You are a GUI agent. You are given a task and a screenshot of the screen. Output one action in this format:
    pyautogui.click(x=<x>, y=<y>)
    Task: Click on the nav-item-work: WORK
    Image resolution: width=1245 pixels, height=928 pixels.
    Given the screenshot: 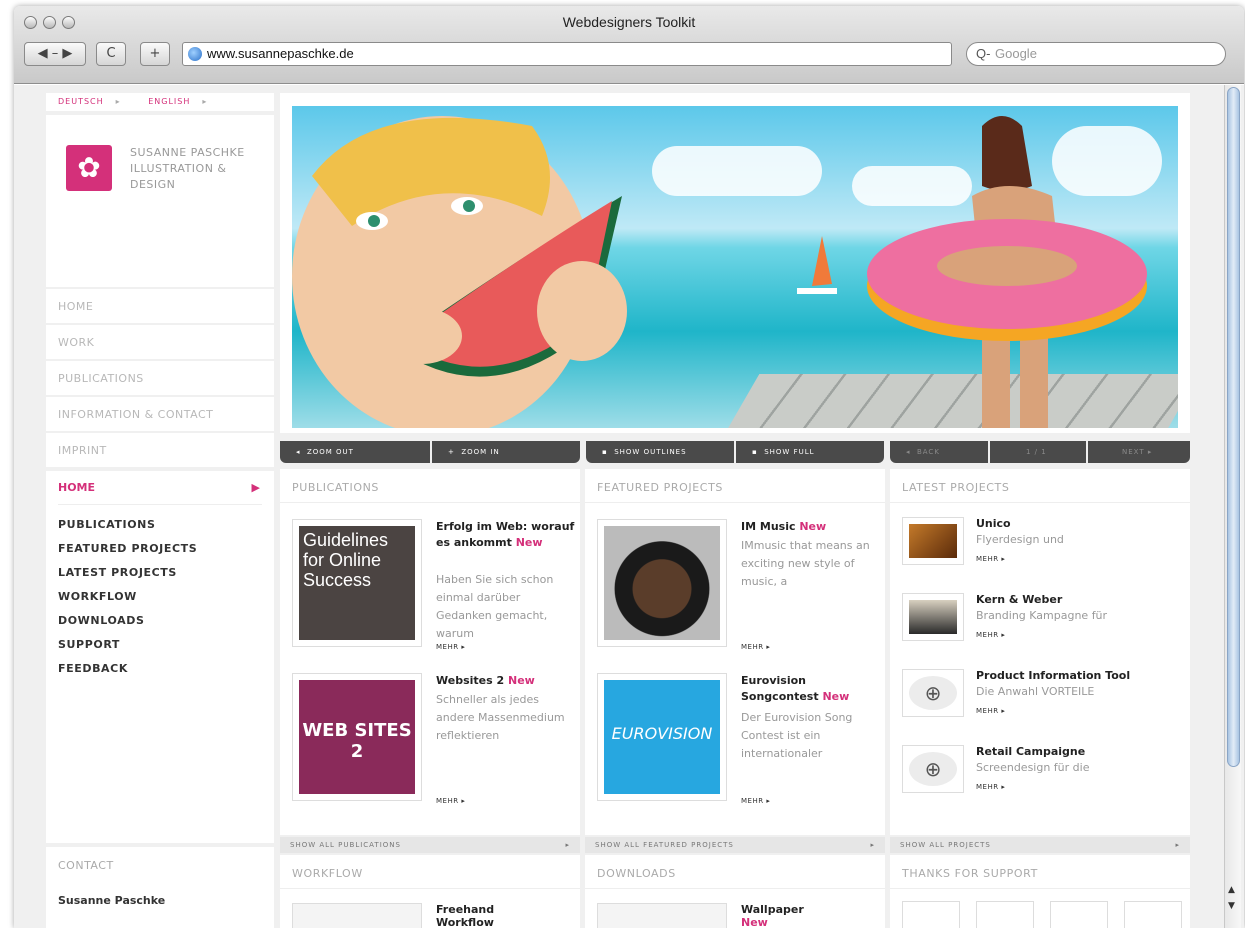 What is the action you would take?
    pyautogui.click(x=160, y=342)
    